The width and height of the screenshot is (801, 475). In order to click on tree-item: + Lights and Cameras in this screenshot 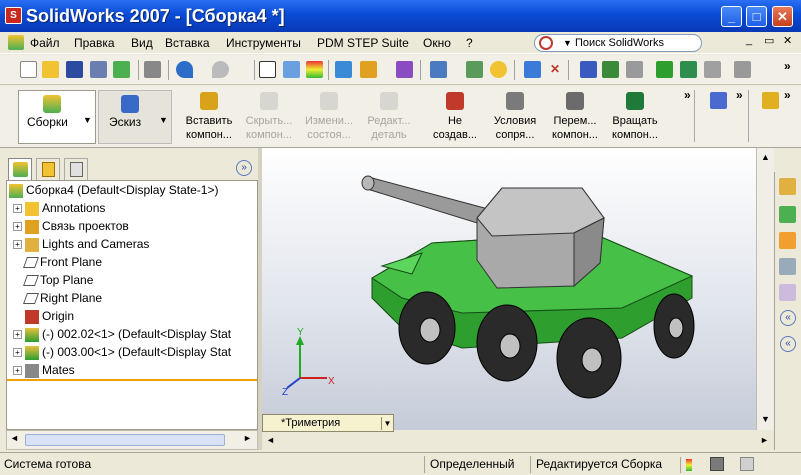, I will do `click(81, 246)`.